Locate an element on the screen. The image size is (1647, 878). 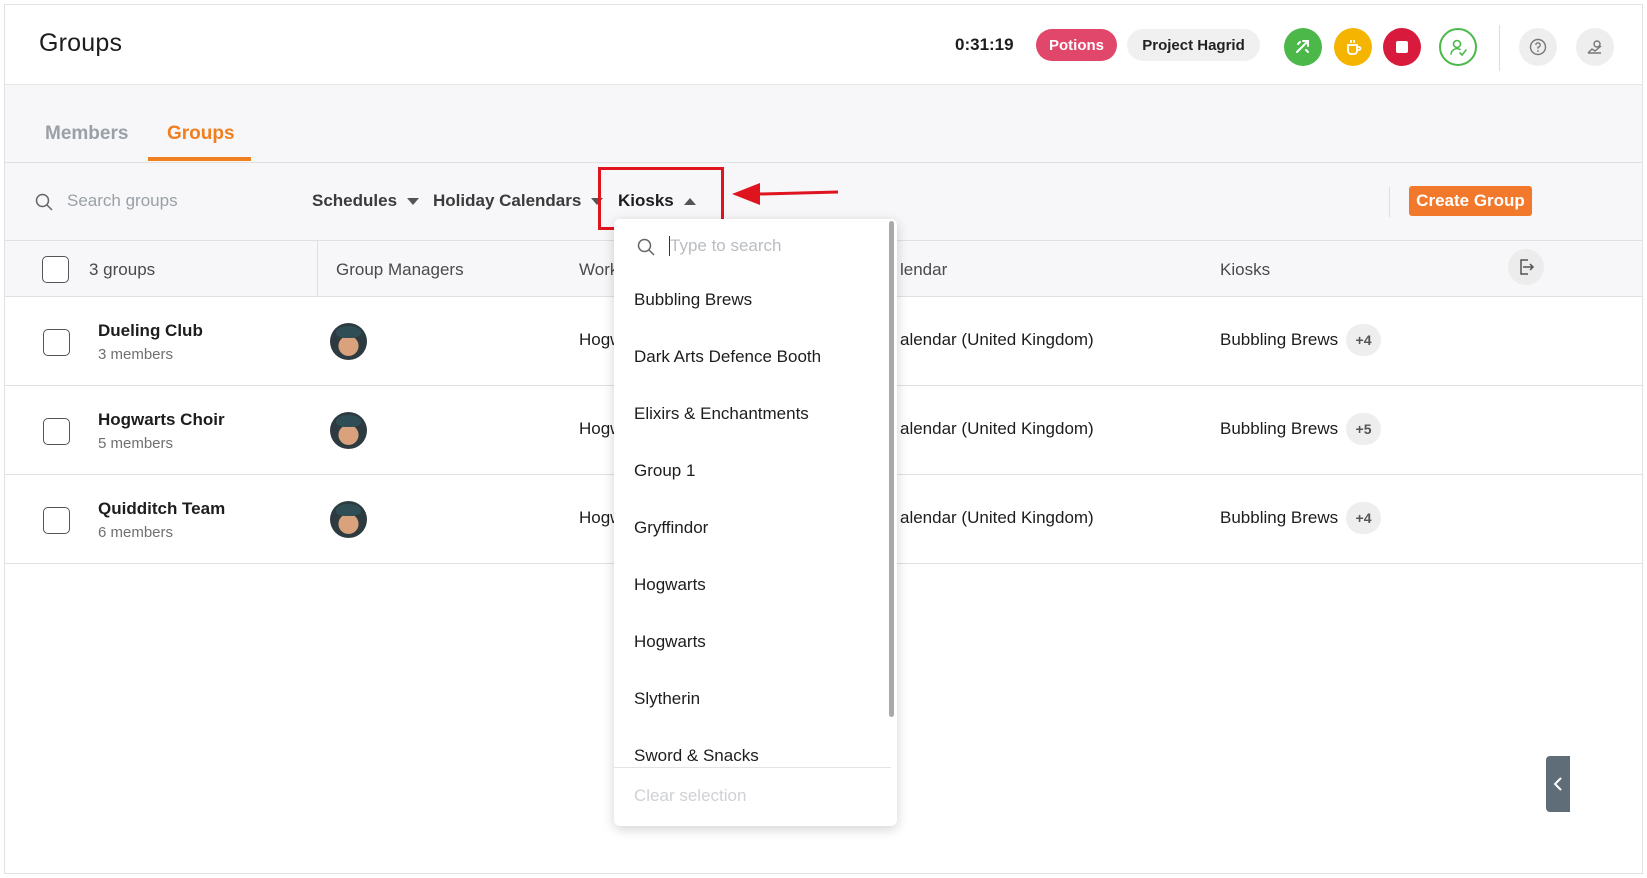
holiday-calendars-filter: Holiday Calendars is located at coordinates (518, 201).